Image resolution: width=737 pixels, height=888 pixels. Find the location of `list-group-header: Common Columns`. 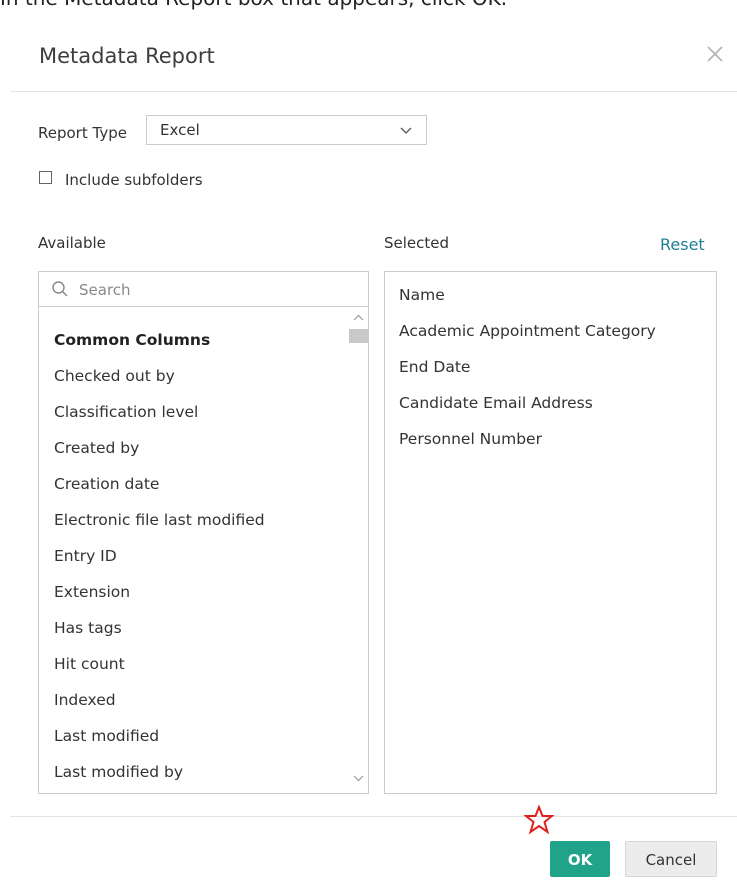

list-group-header: Common Columns is located at coordinates (132, 340).